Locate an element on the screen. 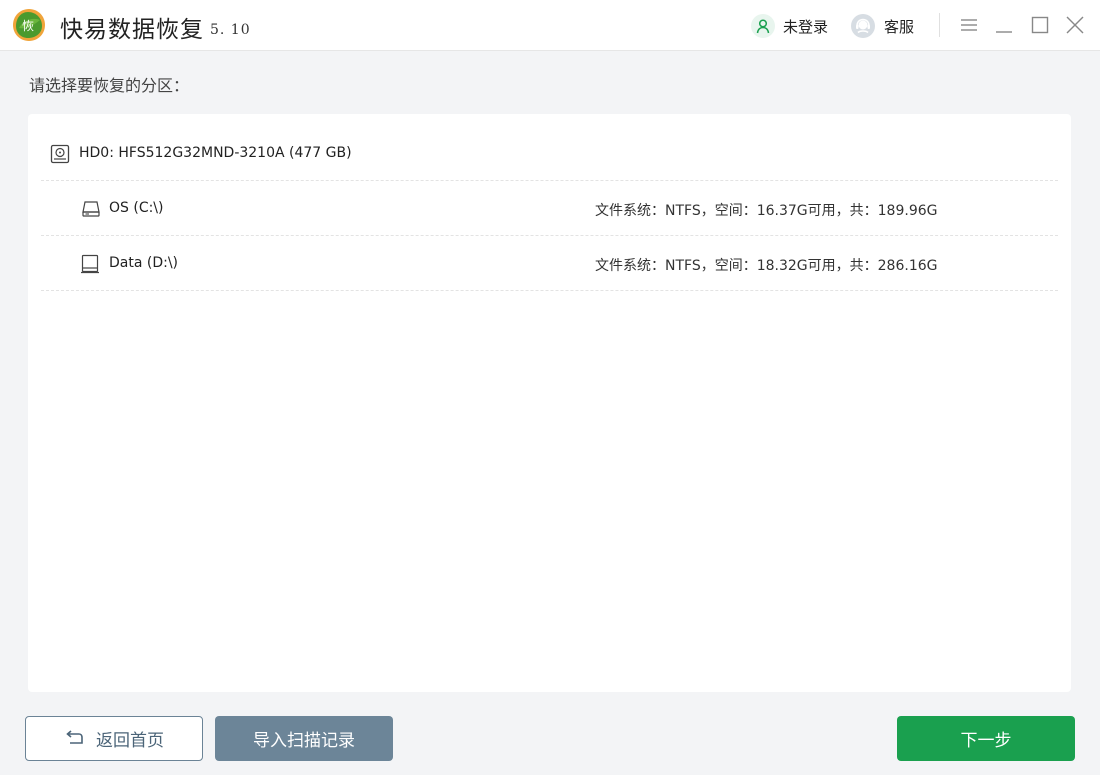  page-prompt: 请选择要恢复的分区： is located at coordinates (109, 85).